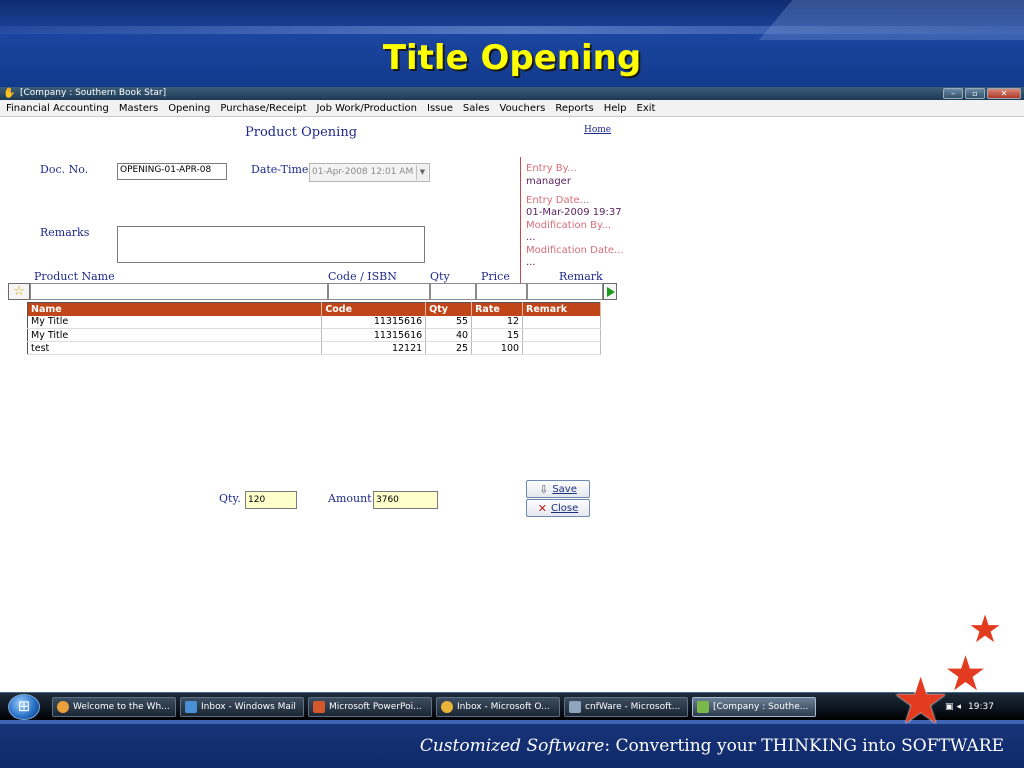  I want to click on cell-rate: 15, so click(497, 335).